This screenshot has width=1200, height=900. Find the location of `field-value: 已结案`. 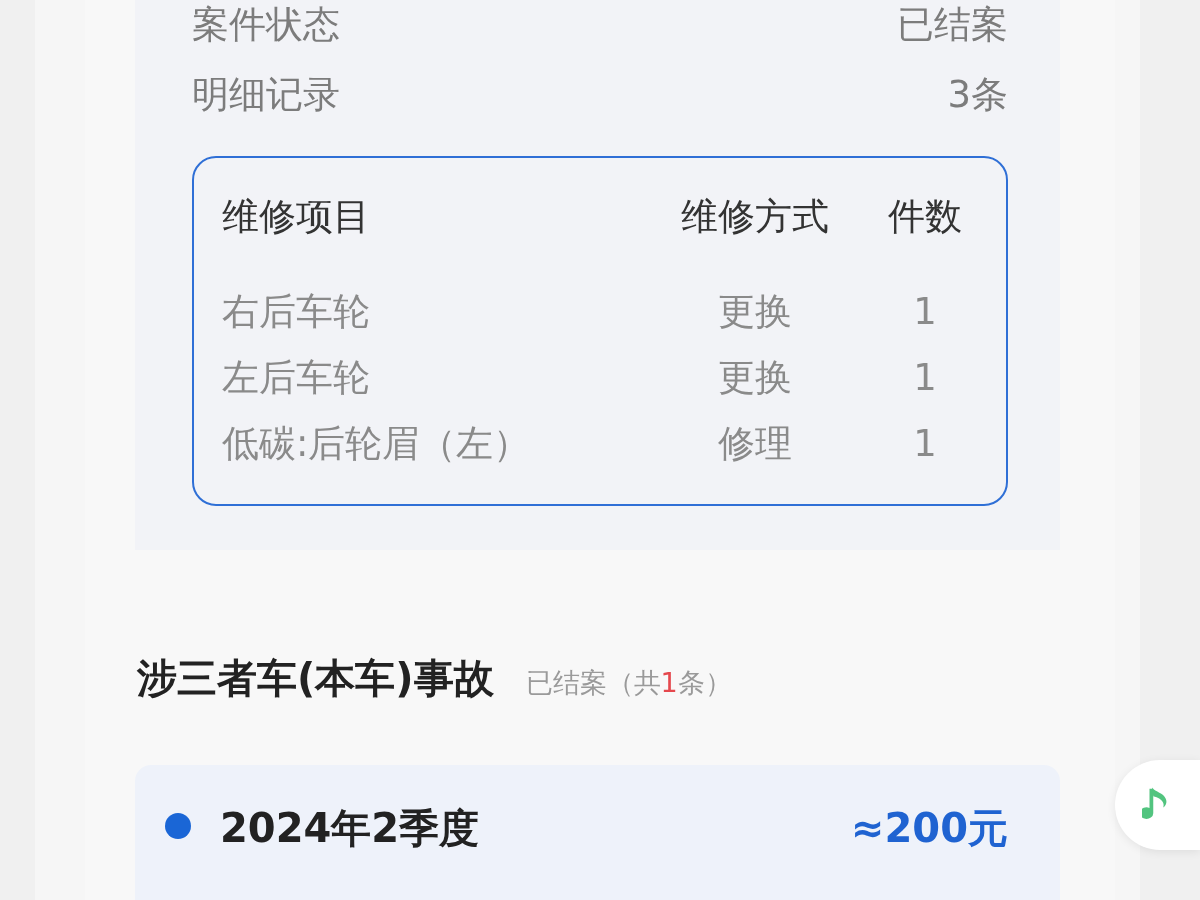

field-value: 已结案 is located at coordinates (952, 25).